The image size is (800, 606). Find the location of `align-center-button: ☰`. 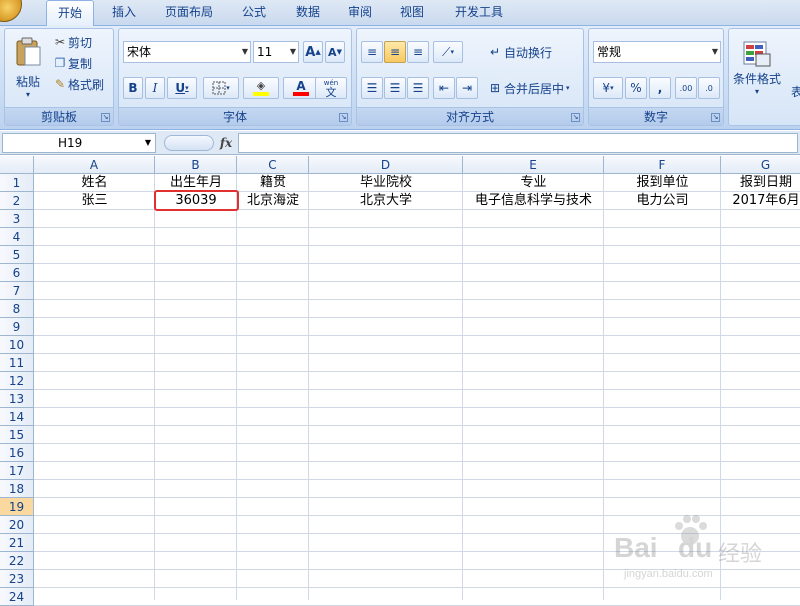

align-center-button: ☰ is located at coordinates (395, 88).